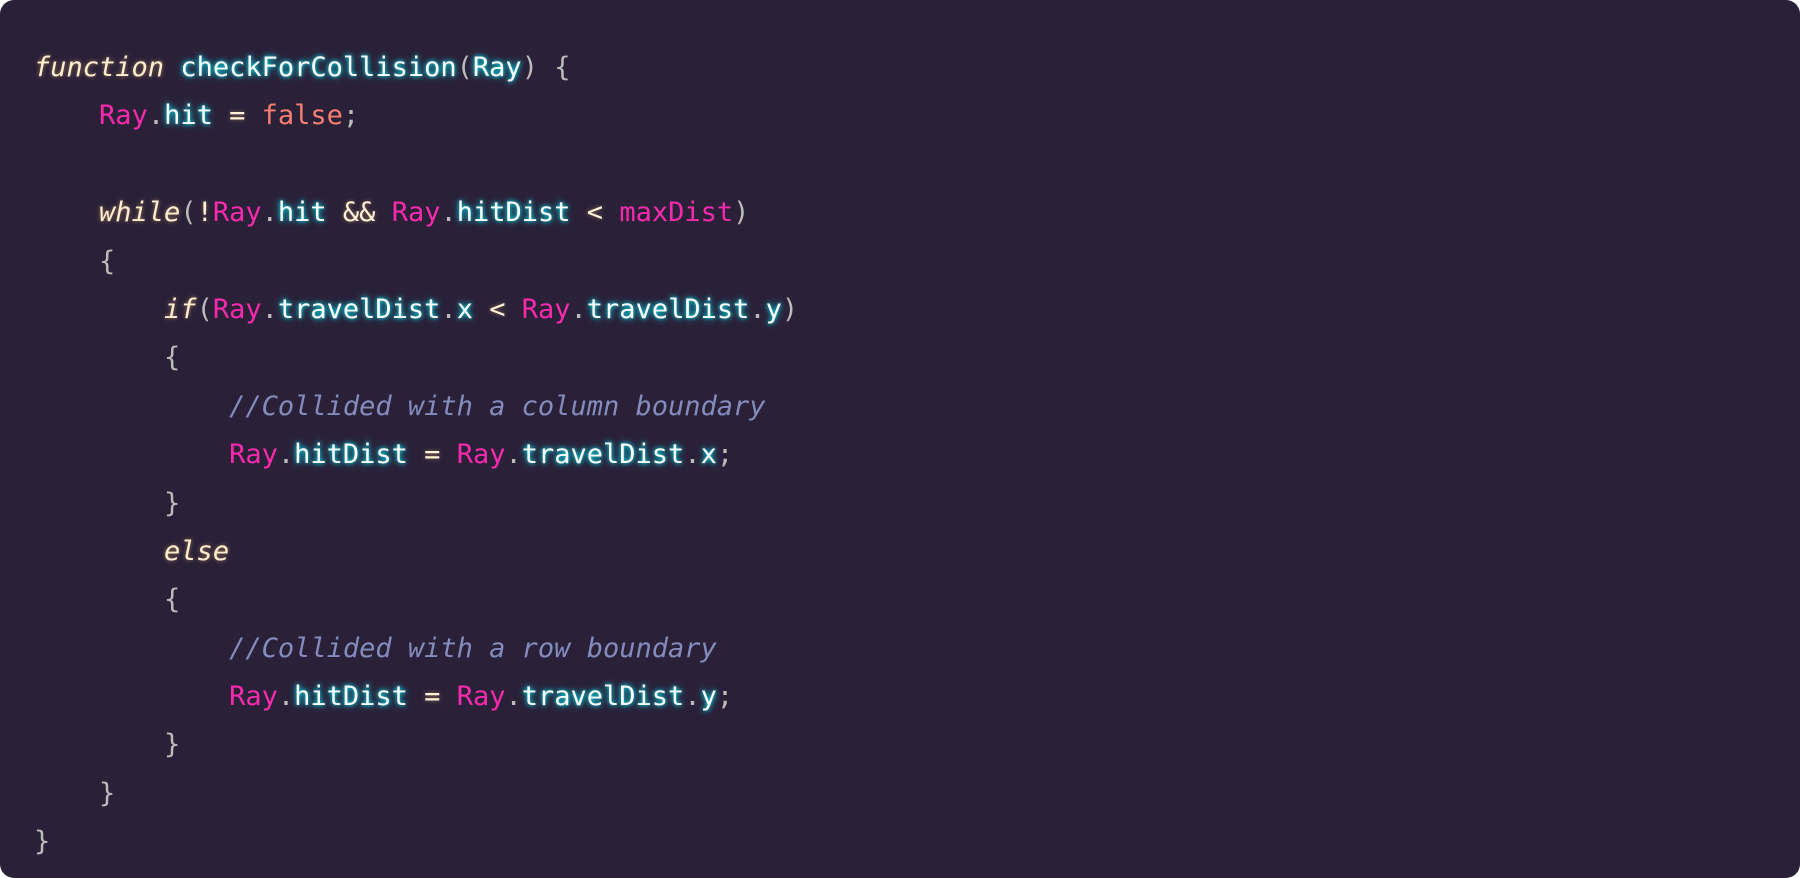  I want to click on code-line: Ray.hitDist = Ray.travelDist.x;, so click(917, 455).